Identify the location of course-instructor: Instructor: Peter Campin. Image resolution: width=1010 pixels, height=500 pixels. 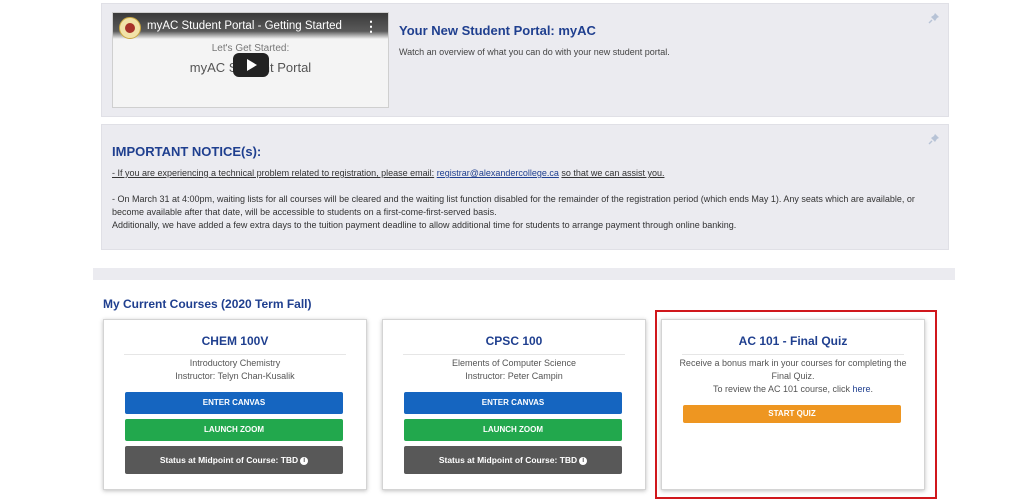
(514, 376).